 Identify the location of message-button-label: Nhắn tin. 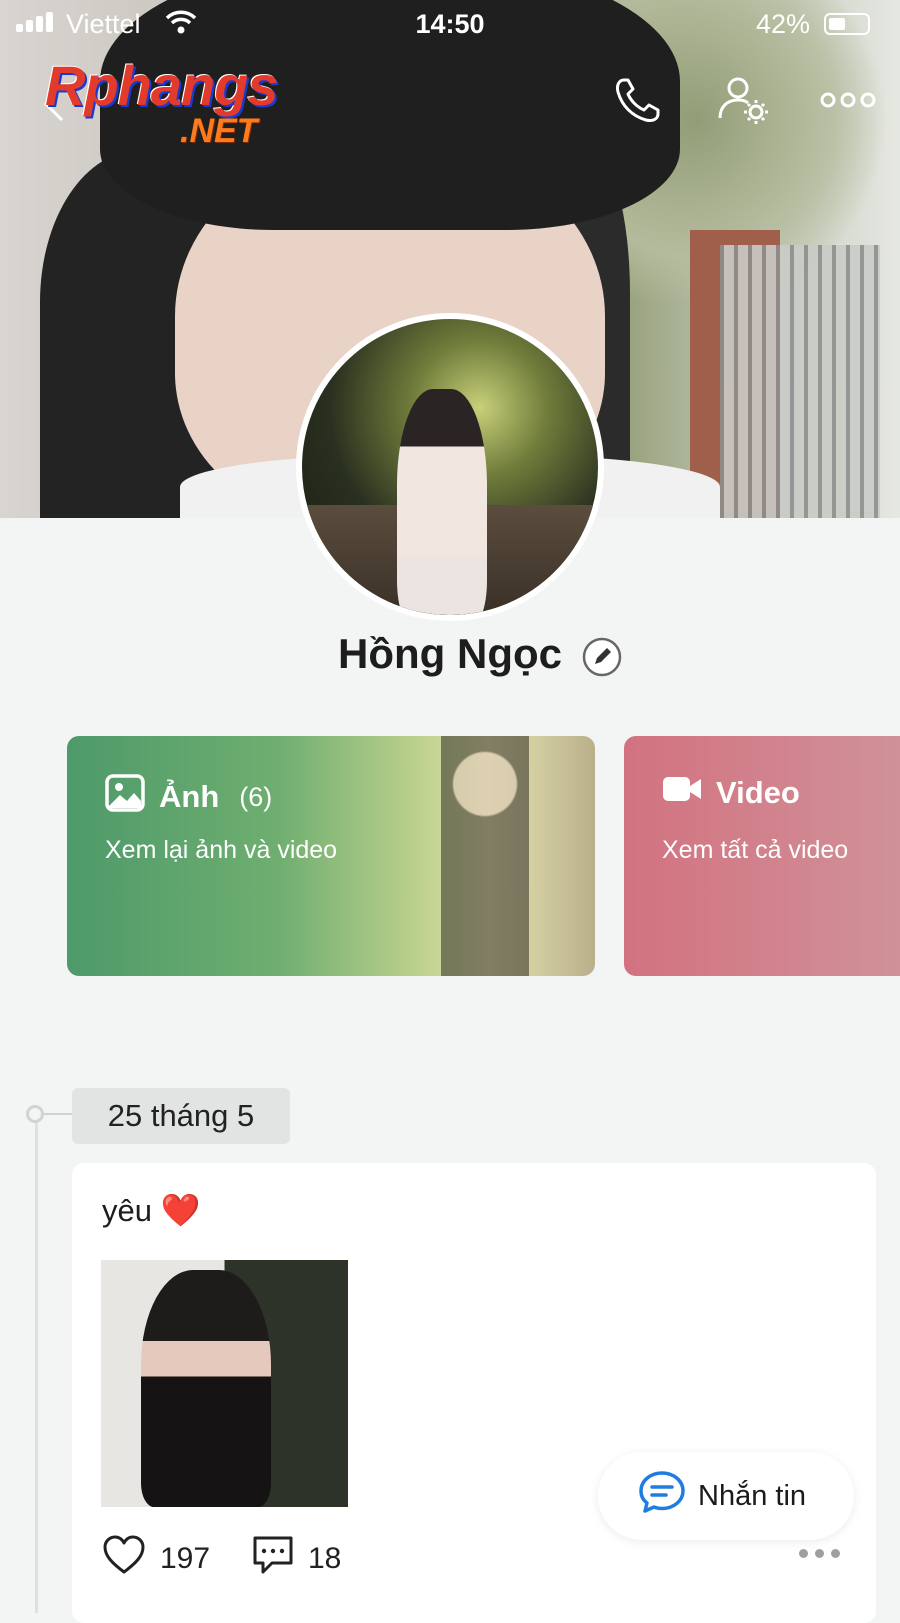
(752, 1495).